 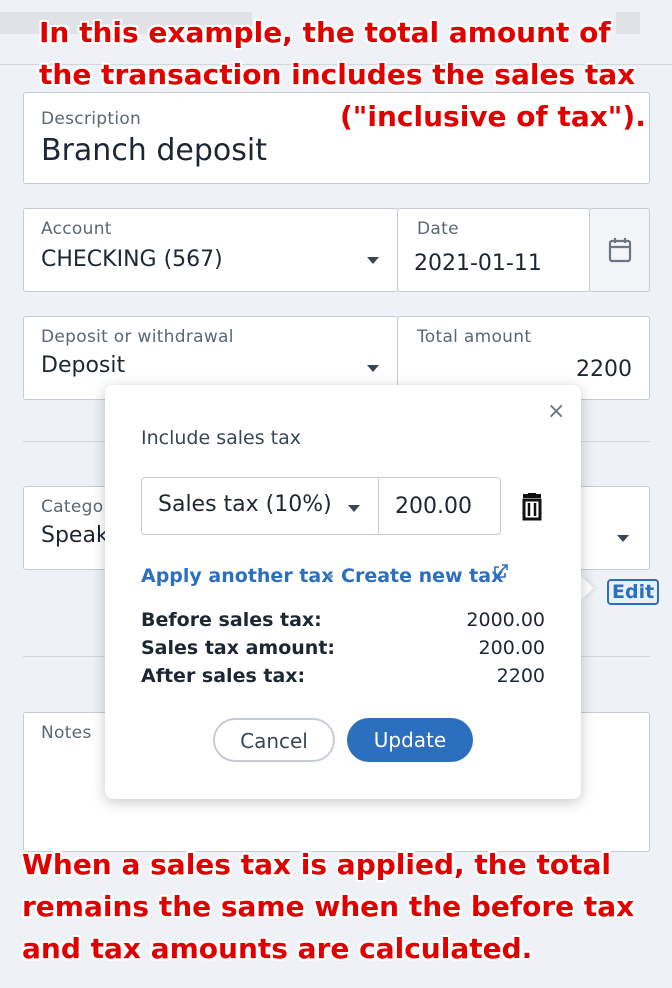 What do you see at coordinates (532, 507) in the screenshot?
I see `trash-icon` at bounding box center [532, 507].